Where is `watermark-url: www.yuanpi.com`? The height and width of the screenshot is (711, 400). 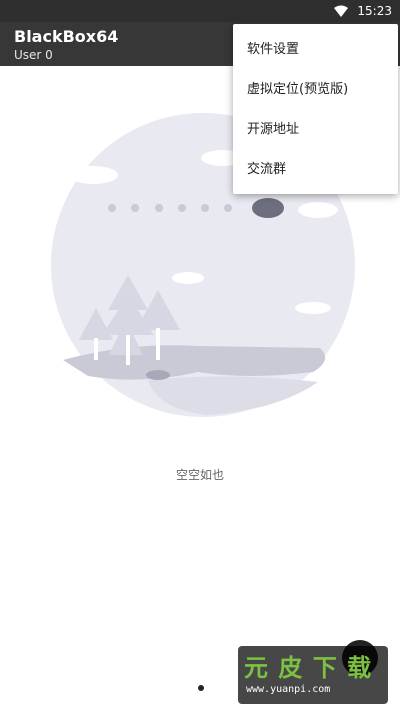
watermark-url: www.yuanpi.com is located at coordinates (288, 689).